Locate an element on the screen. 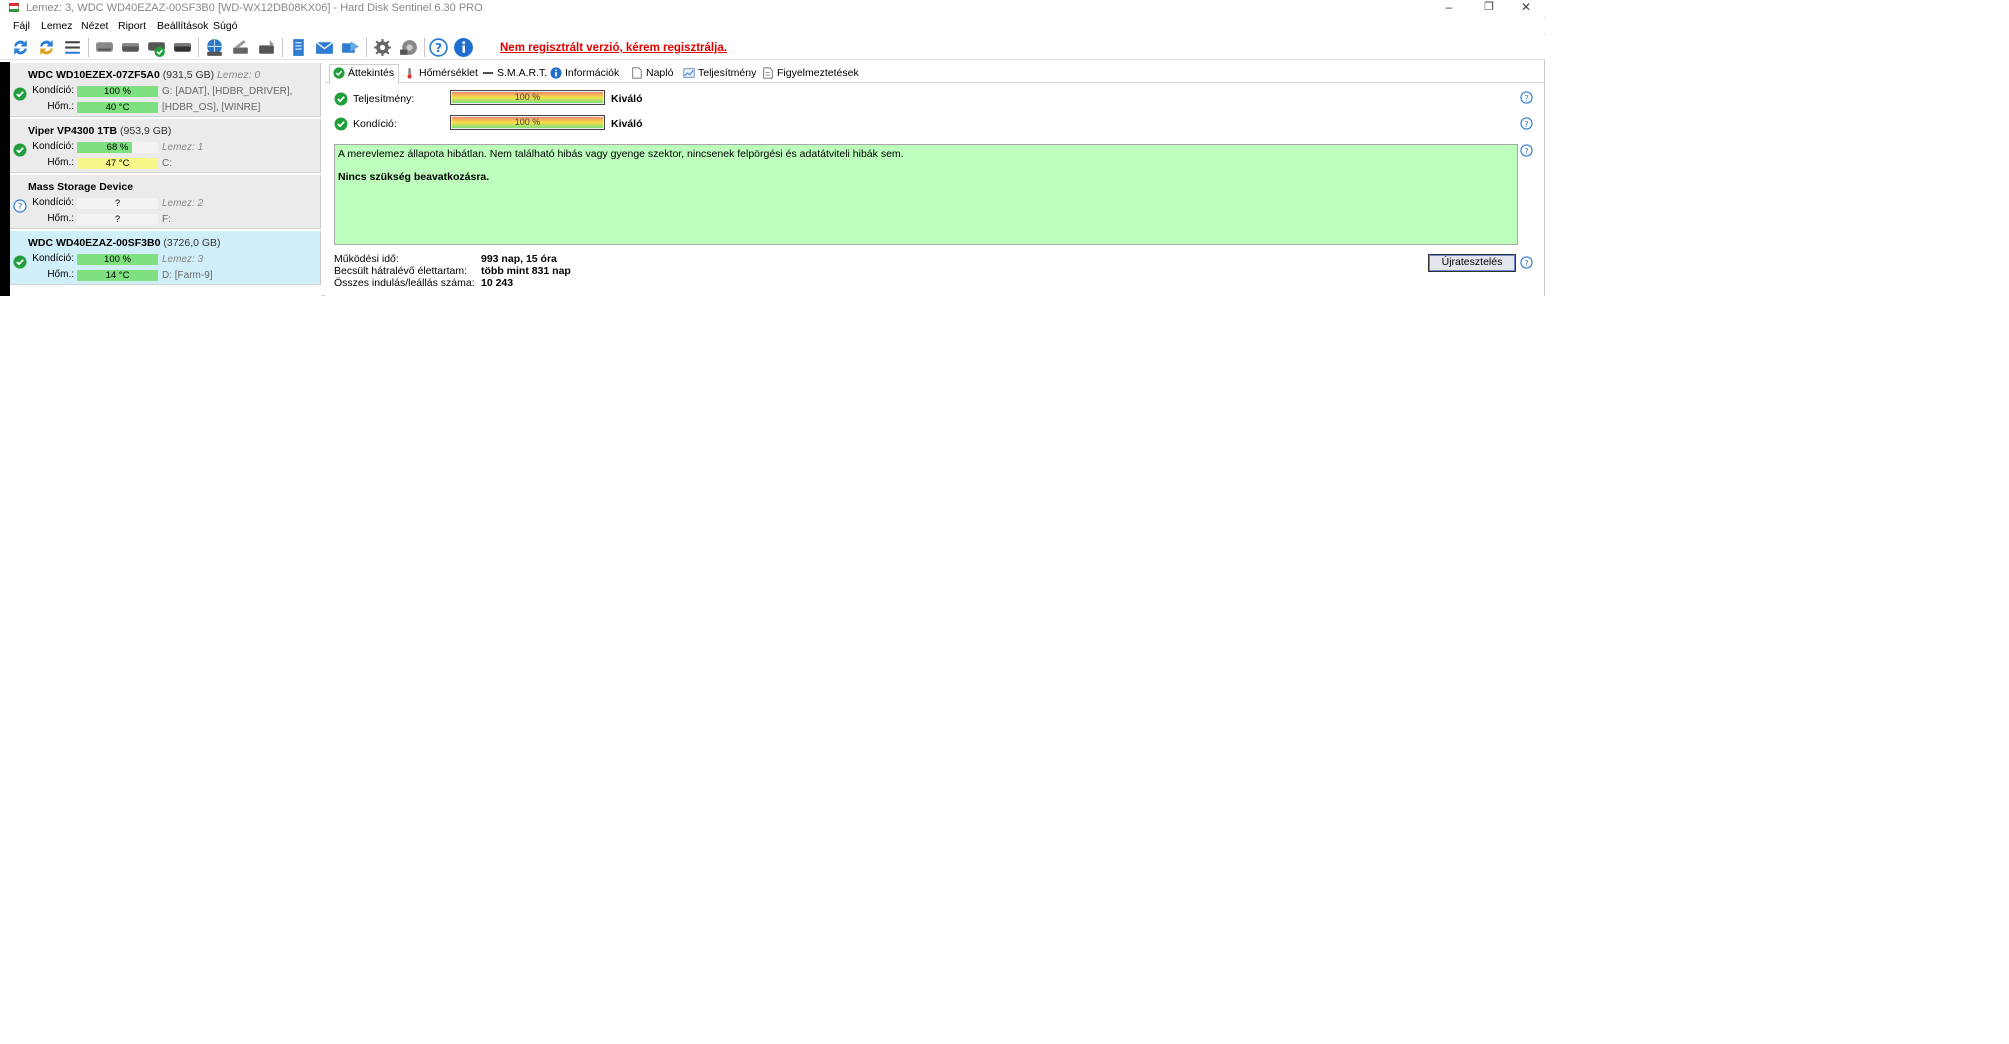 This screenshot has height=1044, width=2009. tab-alerts: Figyelmeztetések is located at coordinates (809, 73).